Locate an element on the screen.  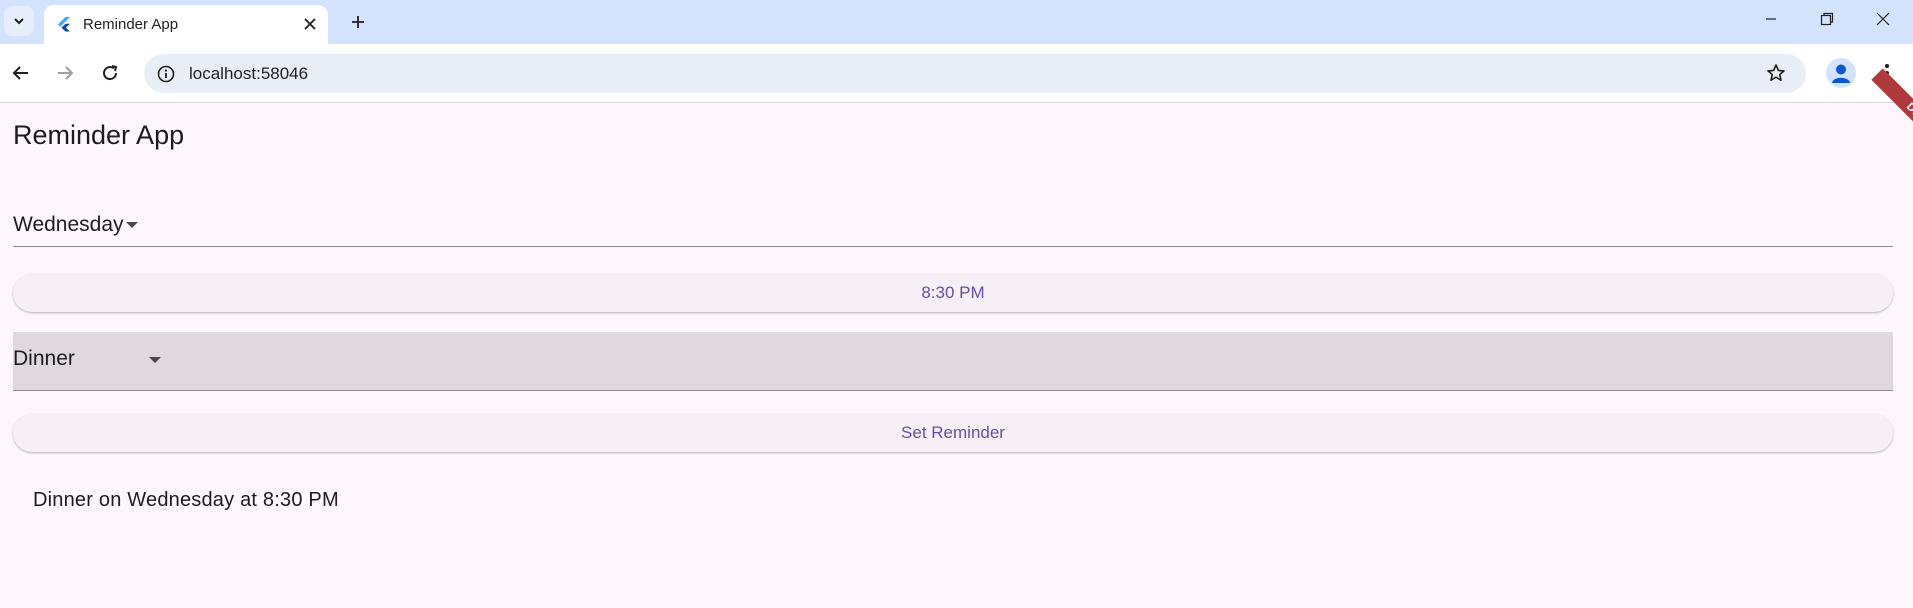
chevron-down-icon is located at coordinates (19, 21).